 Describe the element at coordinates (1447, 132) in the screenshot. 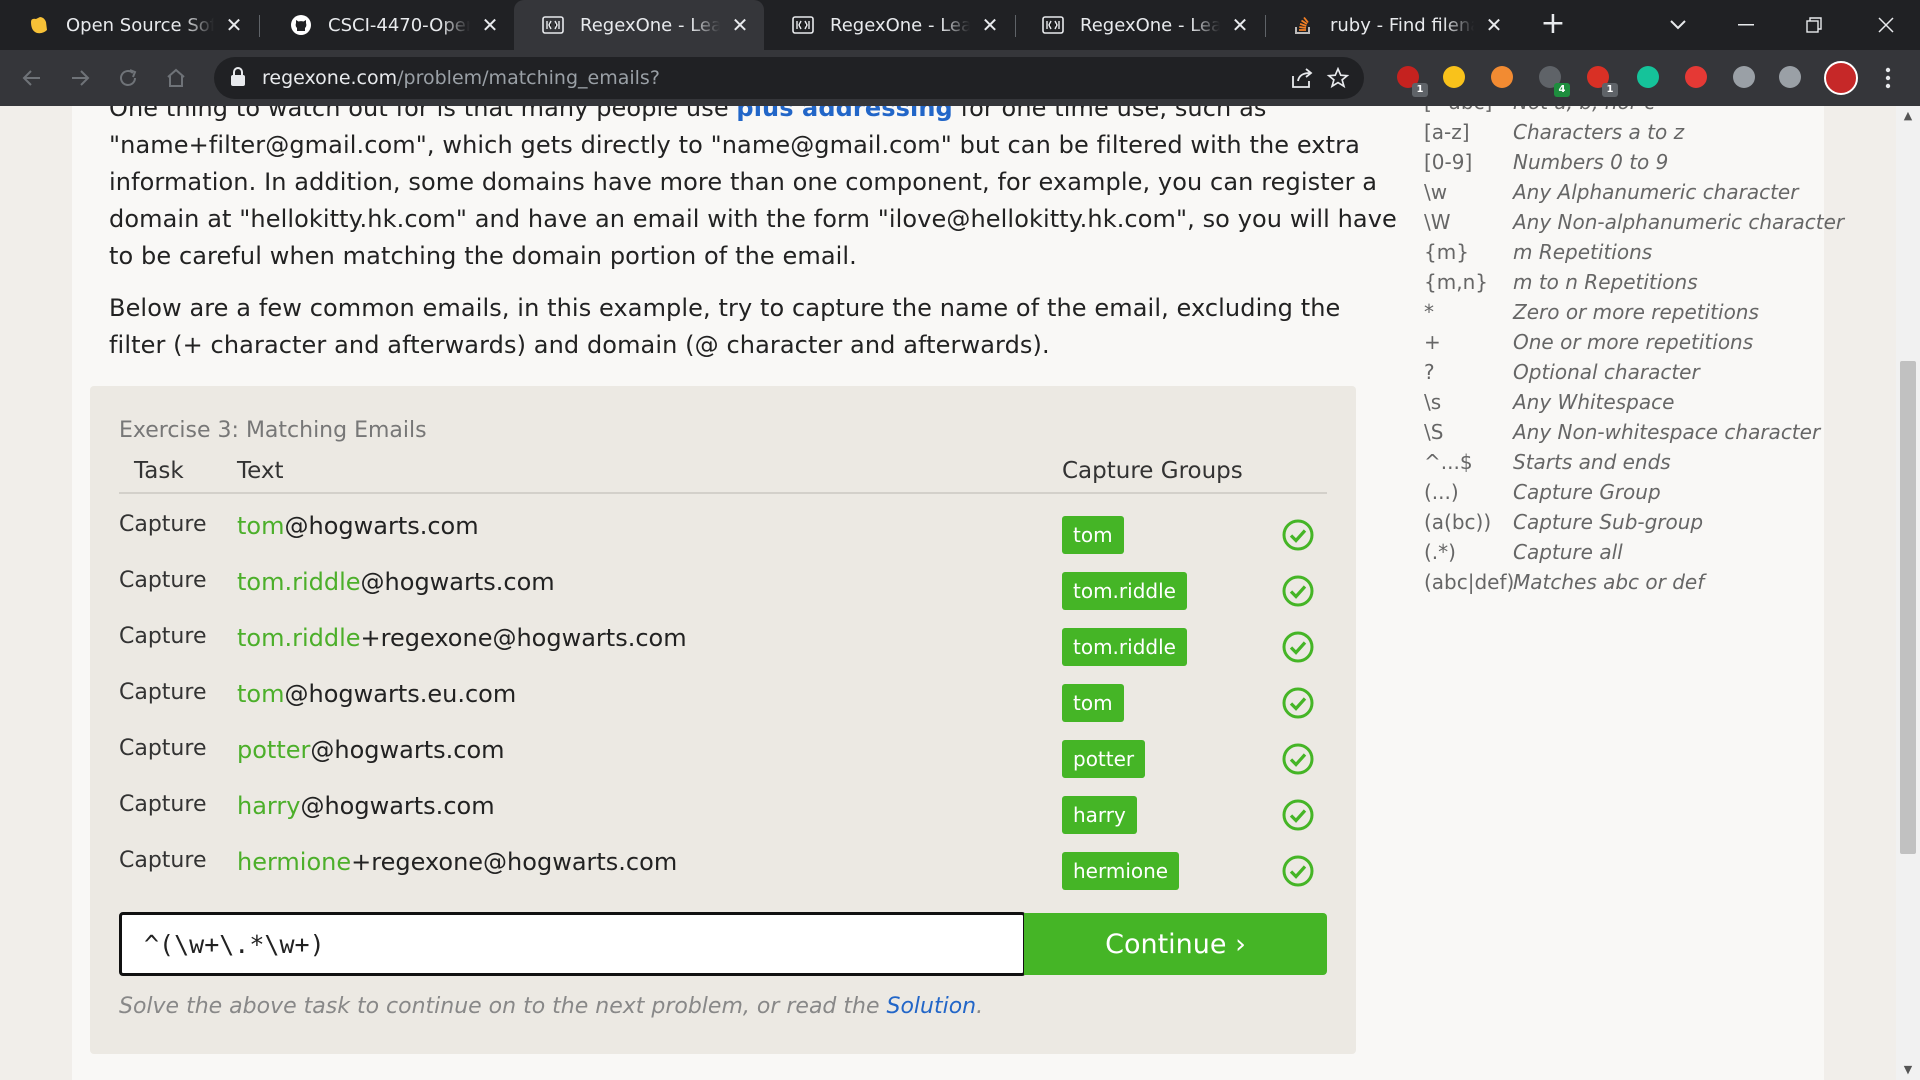

I see `reference-symbol: [a-z]` at that location.